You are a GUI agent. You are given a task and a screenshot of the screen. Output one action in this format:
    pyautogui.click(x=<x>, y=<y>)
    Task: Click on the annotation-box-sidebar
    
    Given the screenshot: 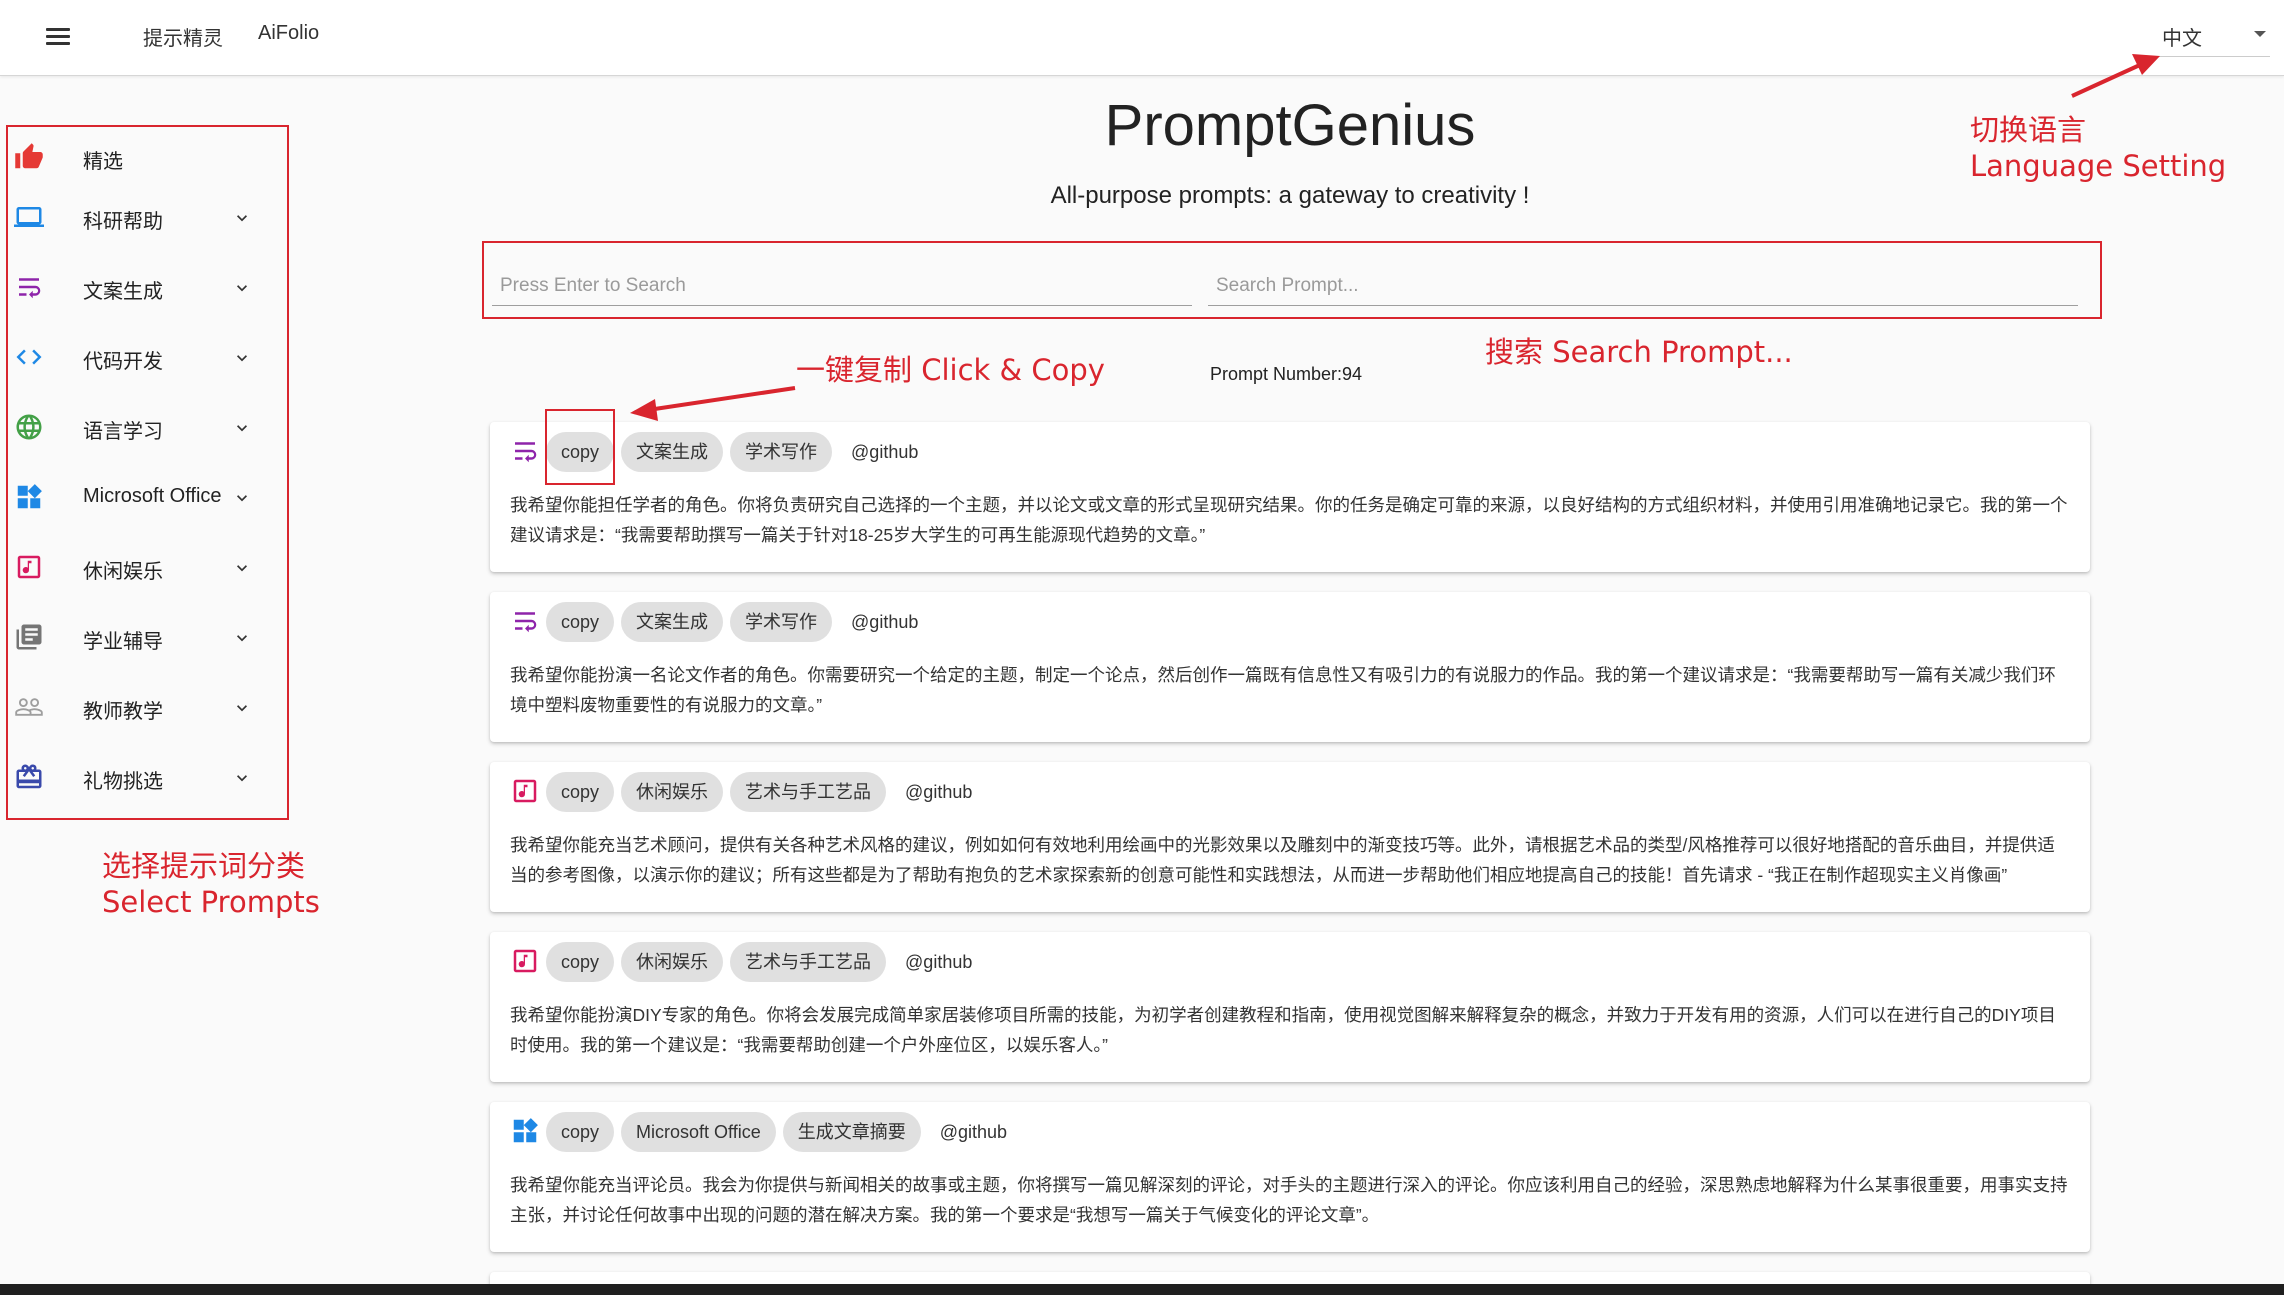 What is the action you would take?
    pyautogui.click(x=147, y=472)
    